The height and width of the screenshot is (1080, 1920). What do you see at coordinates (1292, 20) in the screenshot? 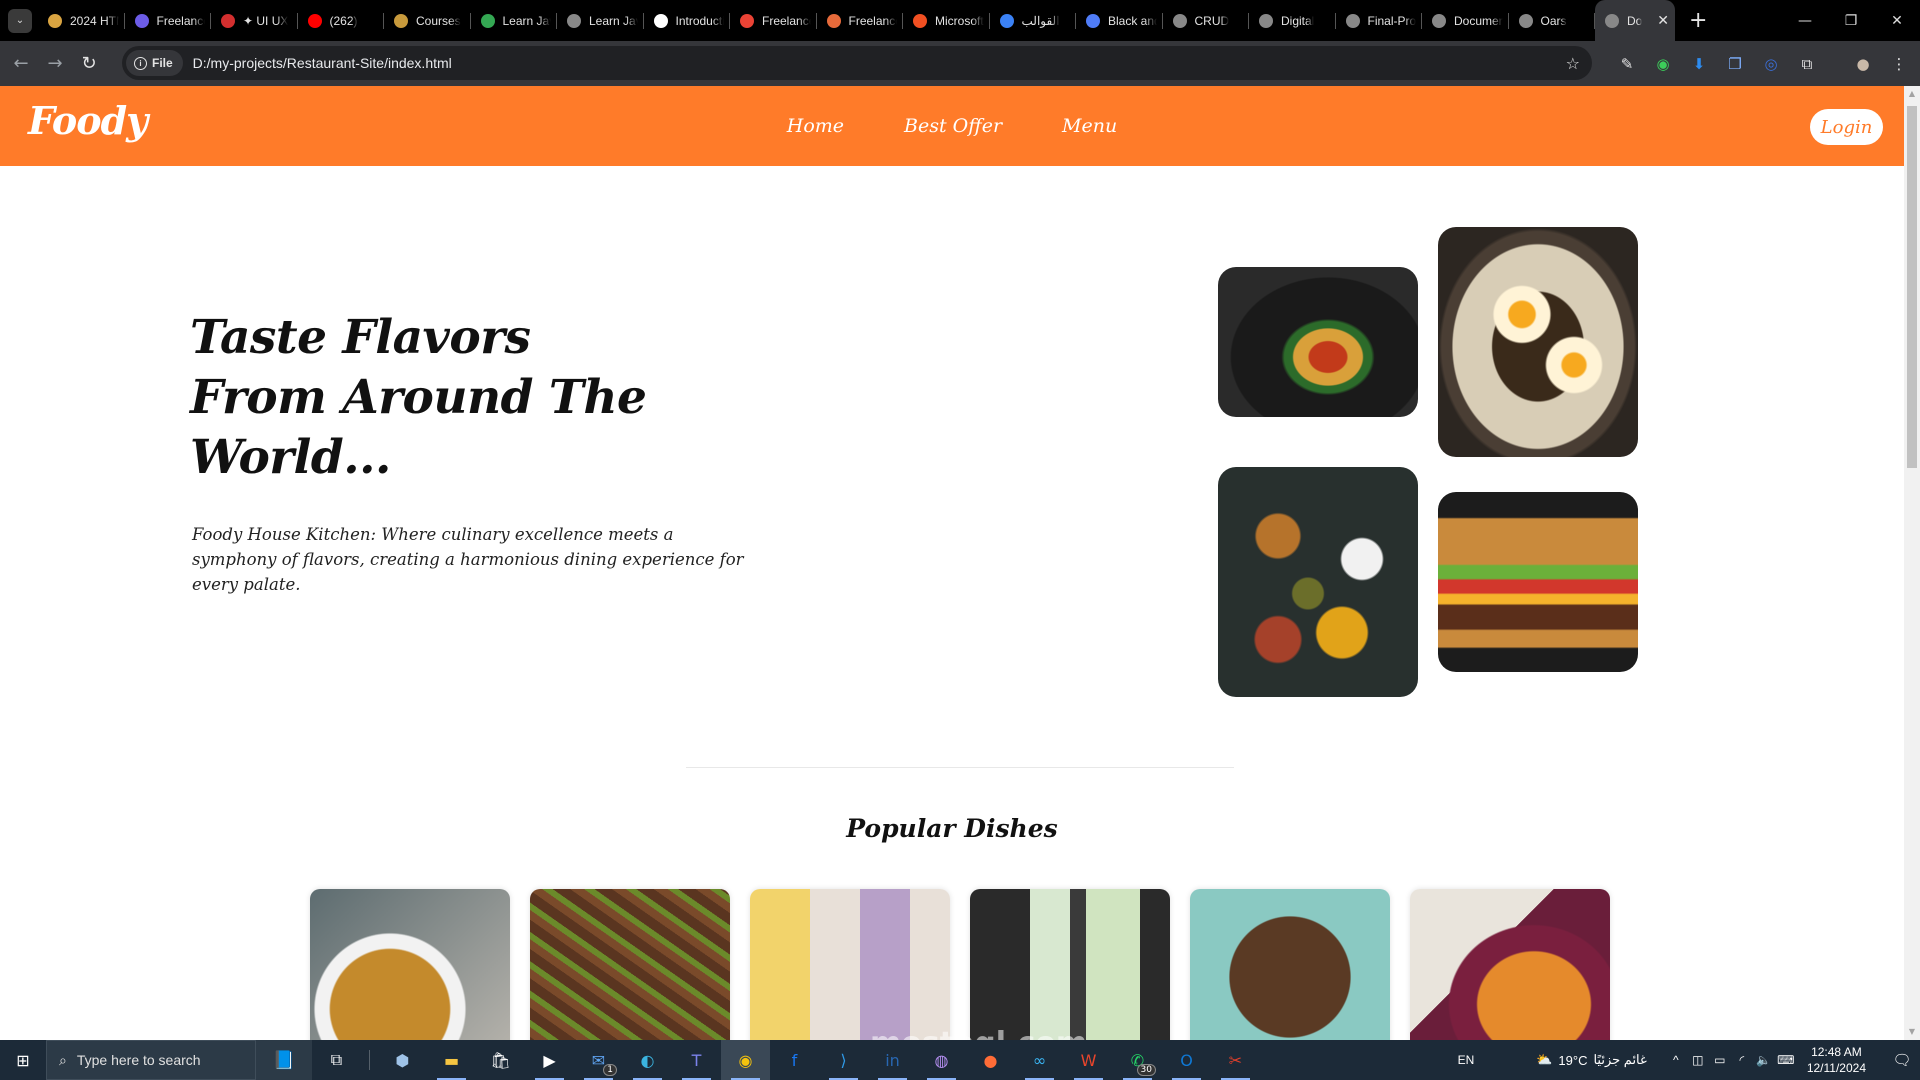
I see `browser-tab: Digital` at bounding box center [1292, 20].